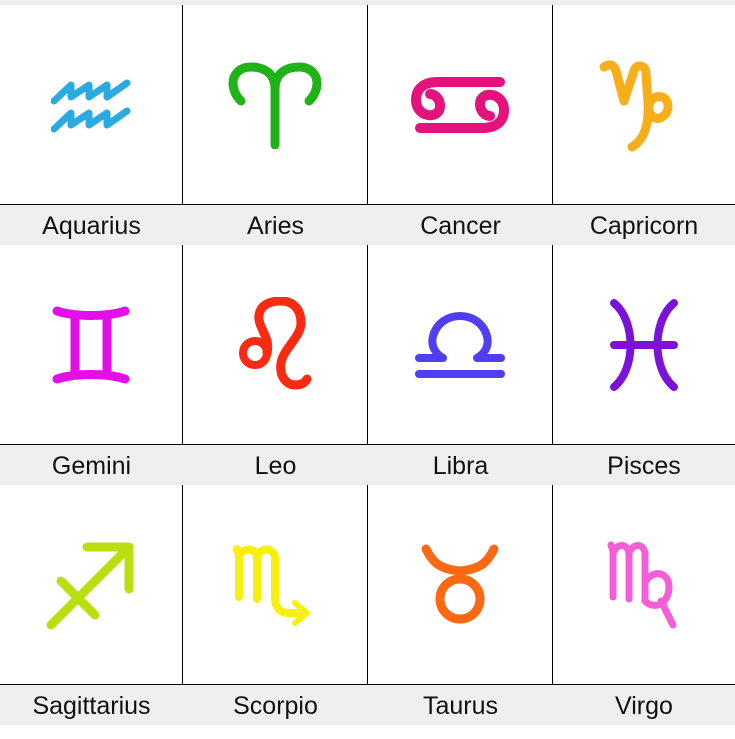 This screenshot has width=735, height=739. What do you see at coordinates (636, 105) in the screenshot?
I see `capricorn-icon` at bounding box center [636, 105].